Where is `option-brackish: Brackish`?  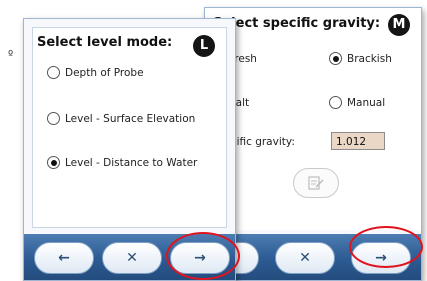
option-brackish: Brackish is located at coordinates (360, 58).